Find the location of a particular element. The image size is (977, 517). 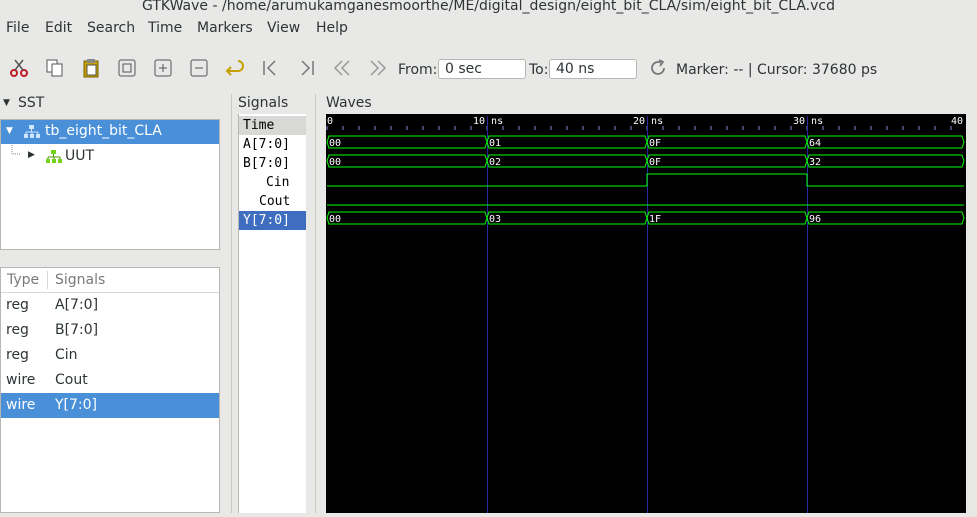

menu-markers: Markers is located at coordinates (225, 28).